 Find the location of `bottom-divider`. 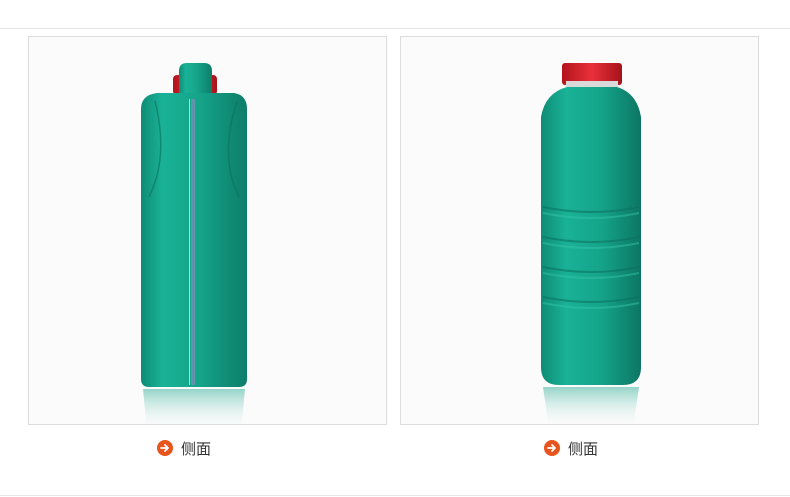

bottom-divider is located at coordinates (395, 495).